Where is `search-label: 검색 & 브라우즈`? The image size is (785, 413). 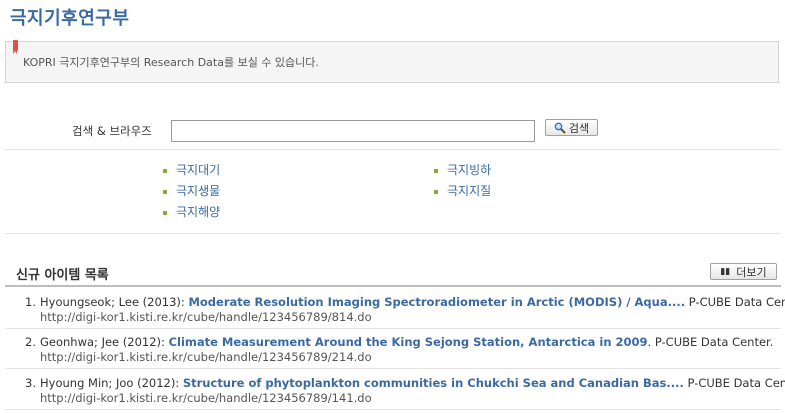 search-label: 검색 & 브라우즈 is located at coordinates (112, 131).